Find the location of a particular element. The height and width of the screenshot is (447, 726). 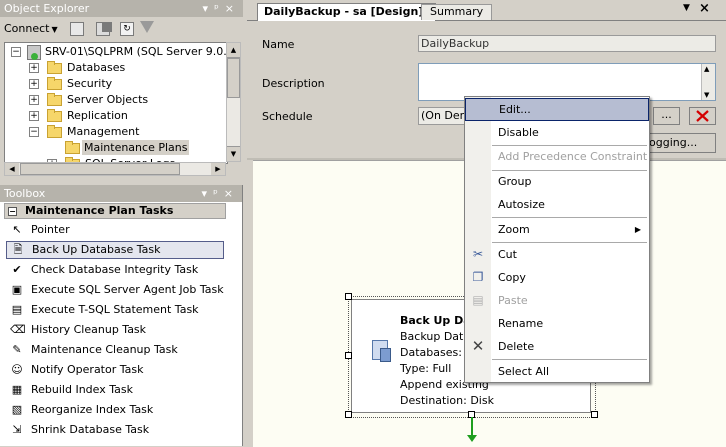

chevron-down-icon: ▼ is located at coordinates (54, 29).